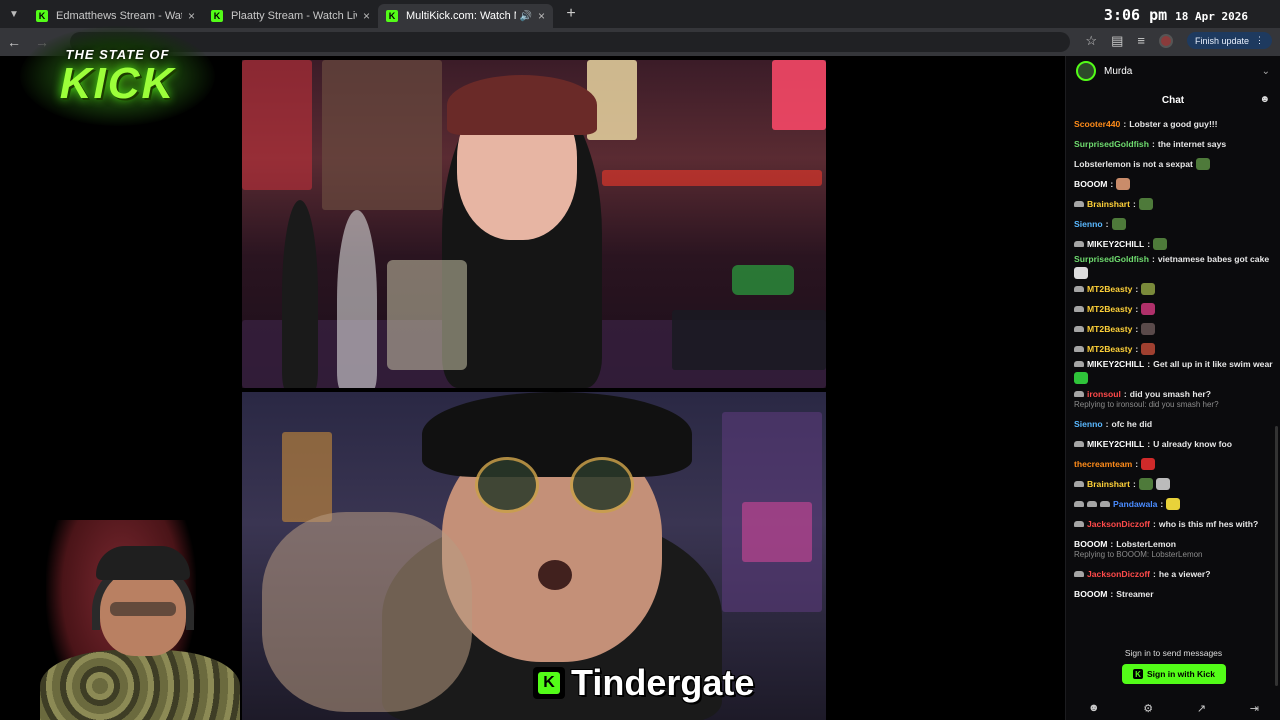  I want to click on users-icon: ☻, so click(1264, 99).